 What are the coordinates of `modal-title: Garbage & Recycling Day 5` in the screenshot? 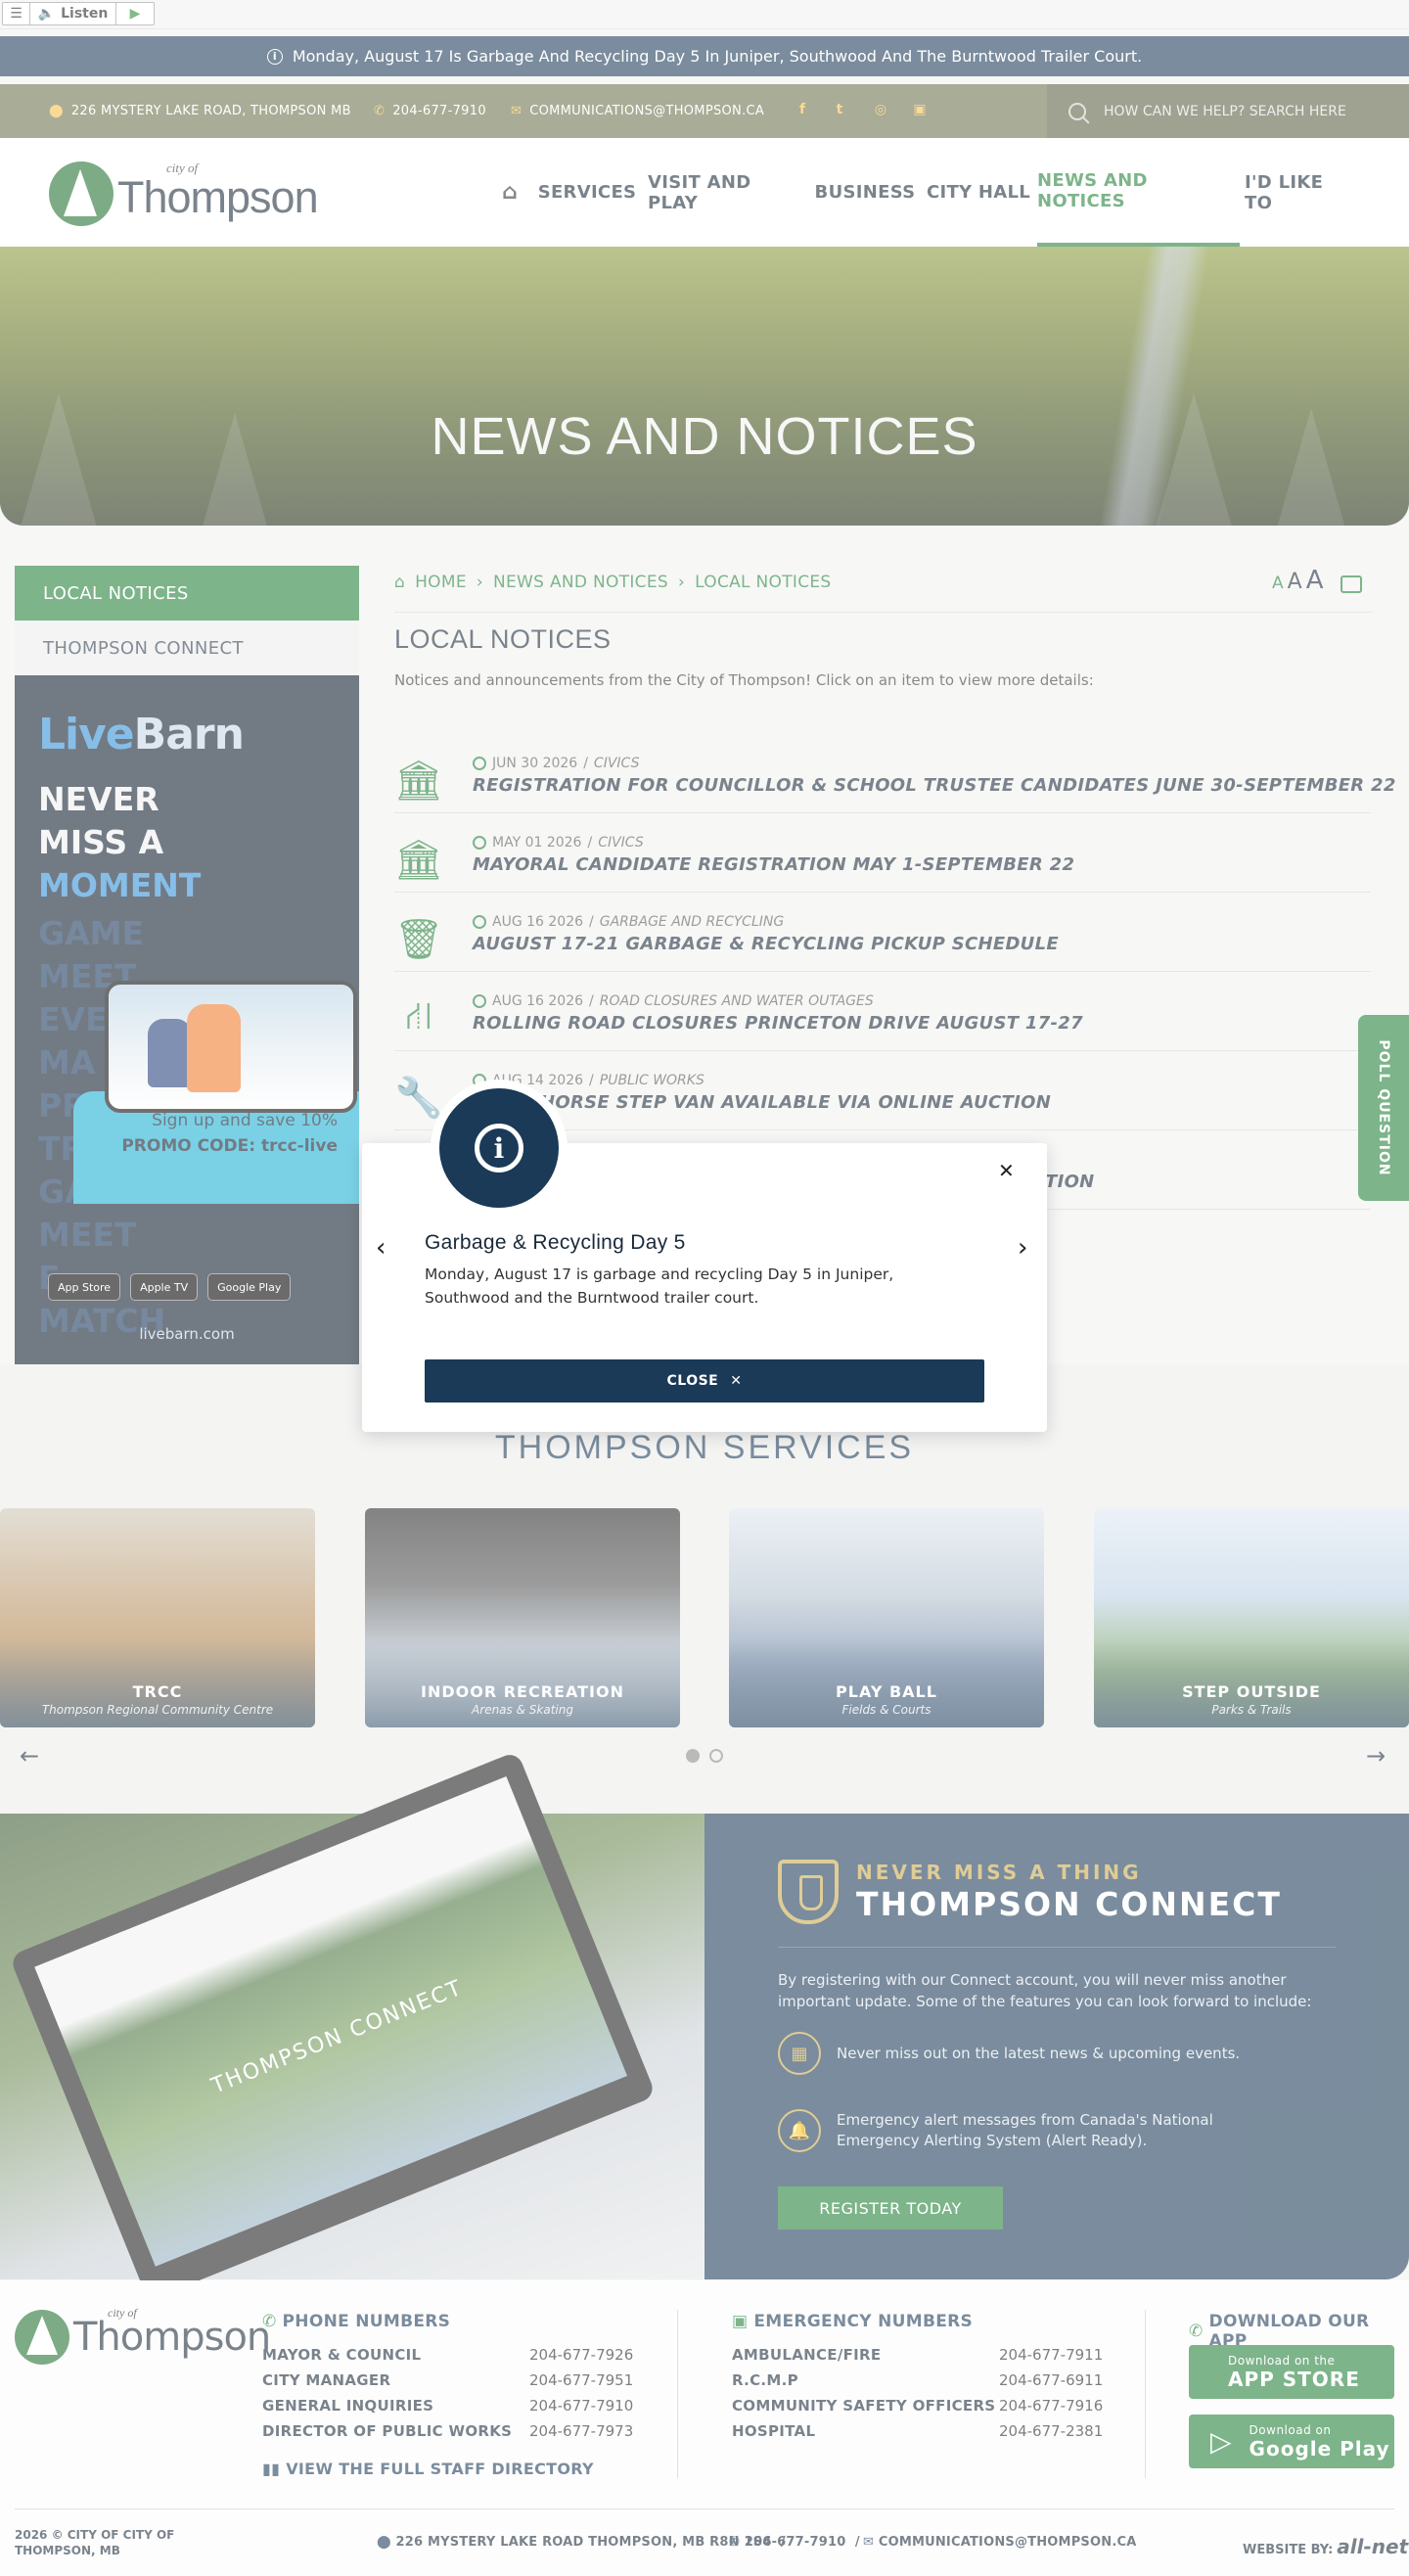 It's located at (555, 1242).